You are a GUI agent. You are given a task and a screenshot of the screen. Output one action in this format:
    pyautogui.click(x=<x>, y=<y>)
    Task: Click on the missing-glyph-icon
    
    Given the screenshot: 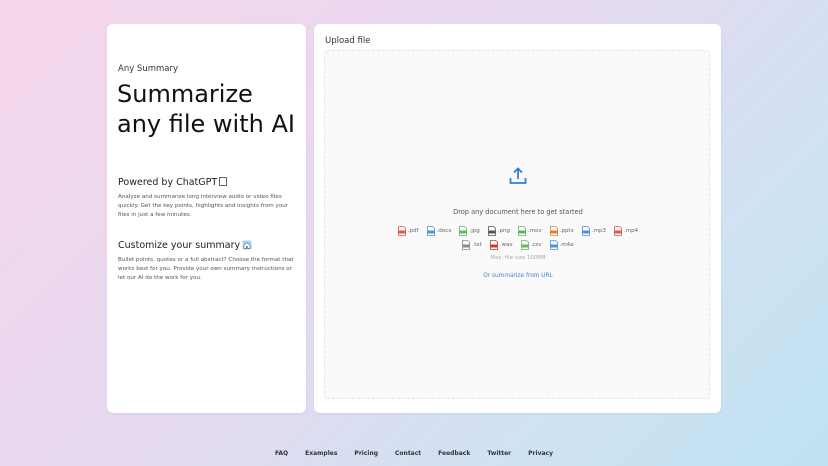 What is the action you would take?
    pyautogui.click(x=223, y=181)
    